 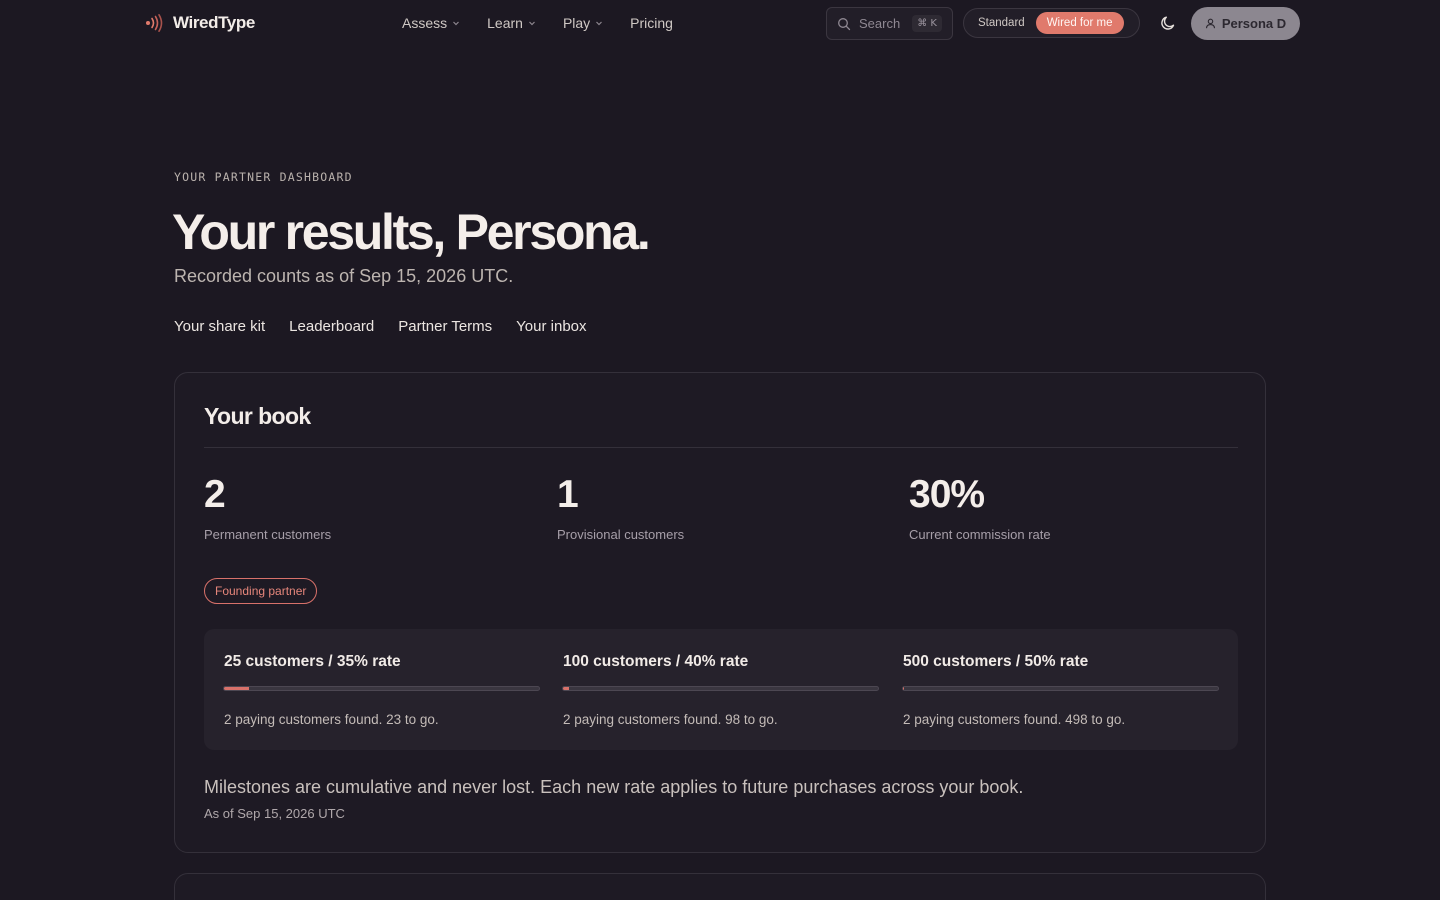 I want to click on menu-assess: Assess, so click(x=431, y=23).